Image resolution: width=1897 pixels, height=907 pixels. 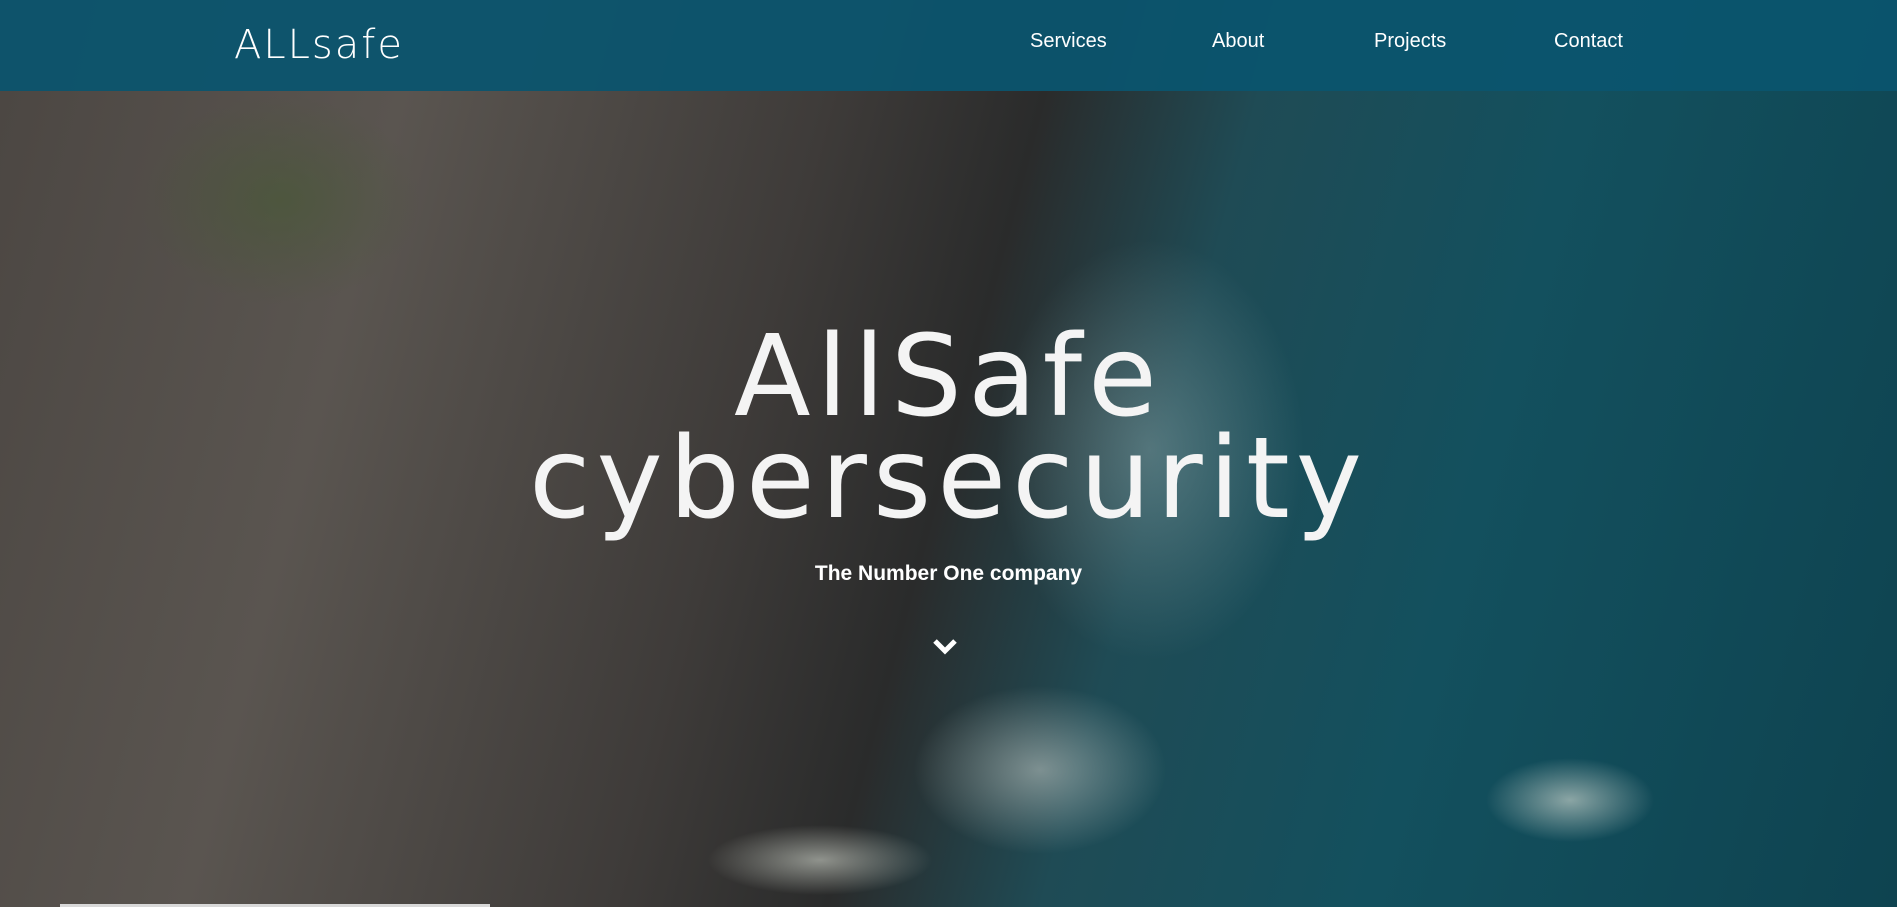 I want to click on nav-projects: Projects, so click(x=1410, y=41).